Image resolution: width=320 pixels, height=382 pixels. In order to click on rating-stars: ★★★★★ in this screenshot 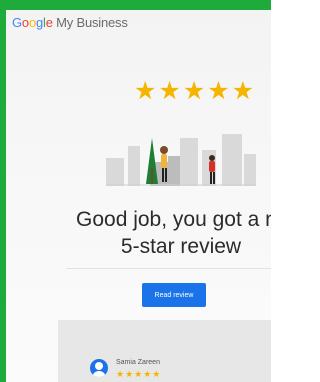, I will do `click(195, 91)`.